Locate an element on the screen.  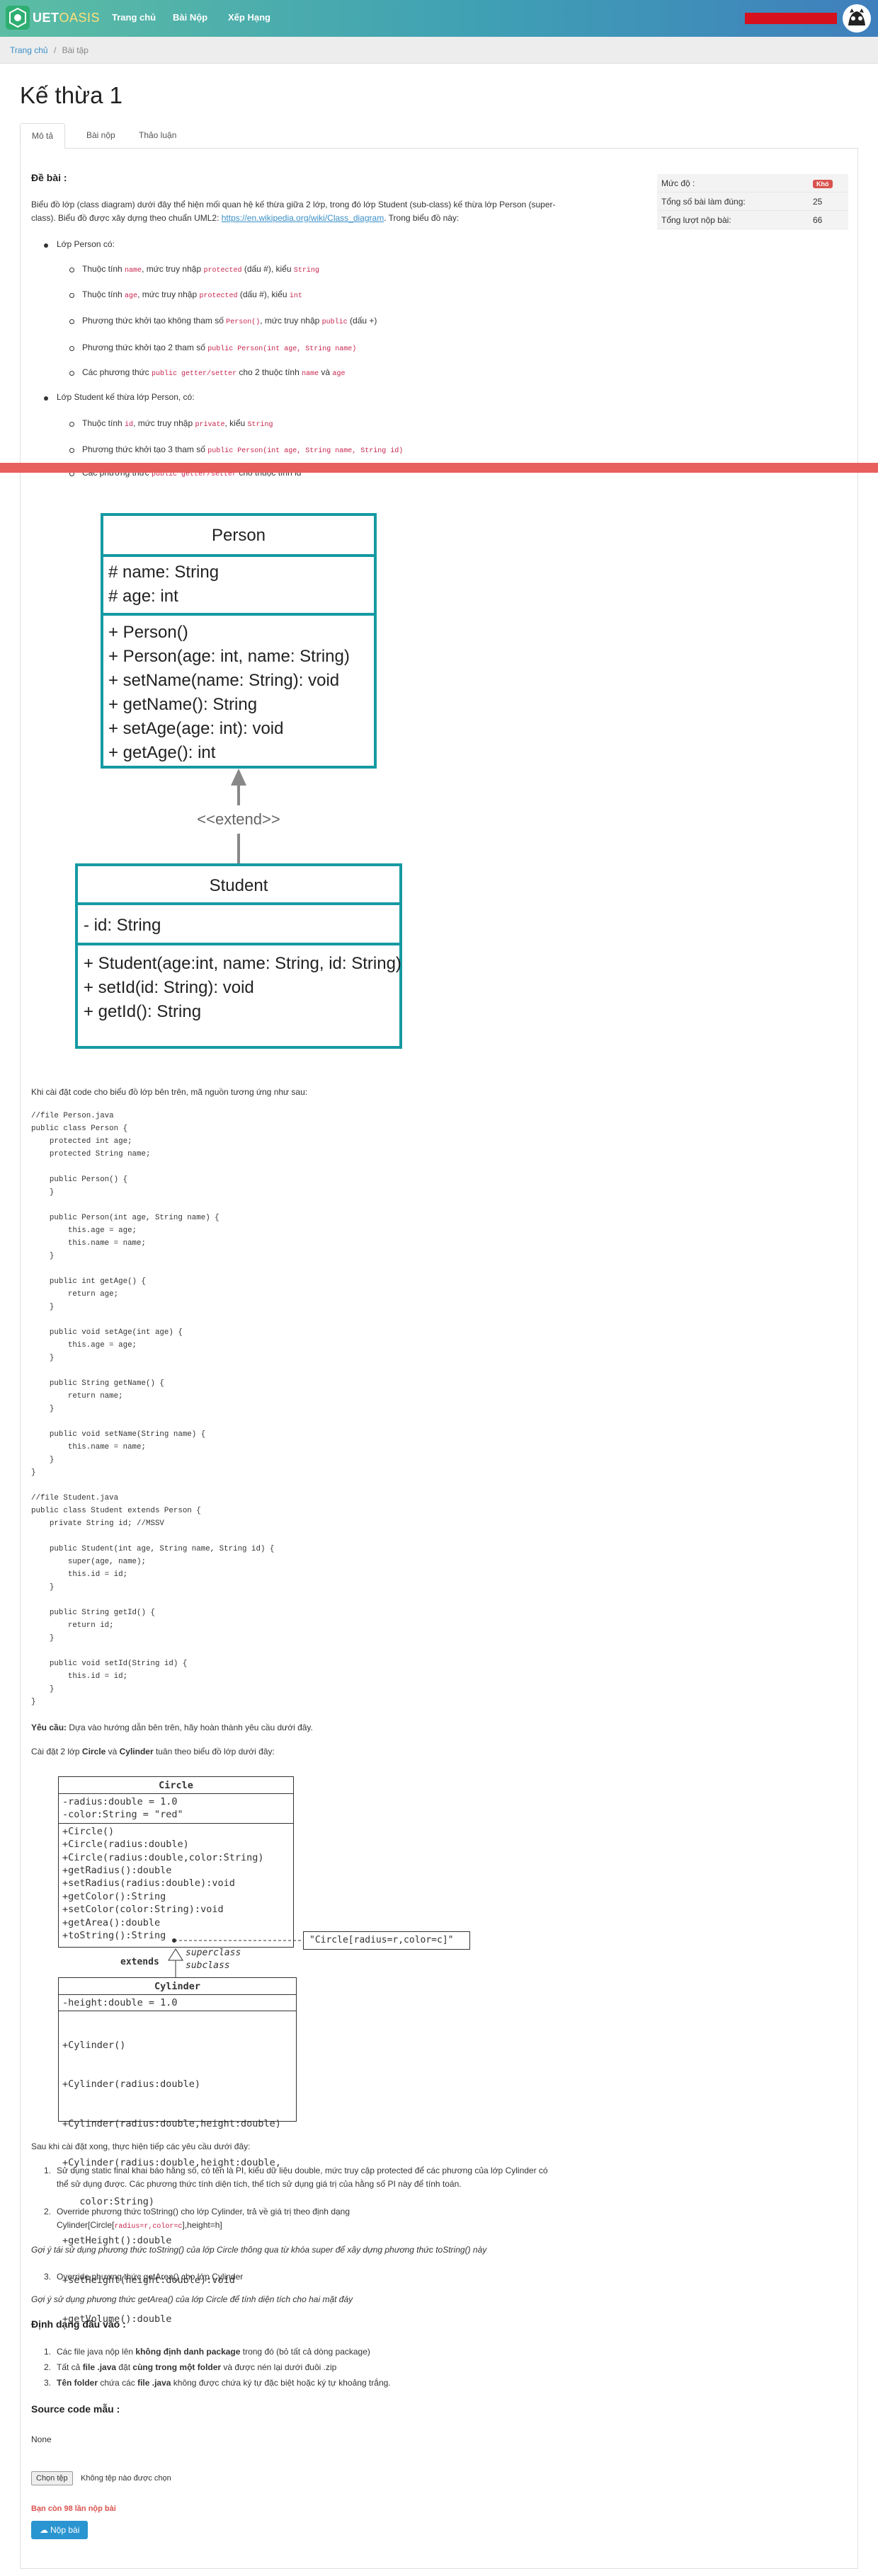
t: trong đó (bỏ tất cả dòng package) is located at coordinates (305, 2352).